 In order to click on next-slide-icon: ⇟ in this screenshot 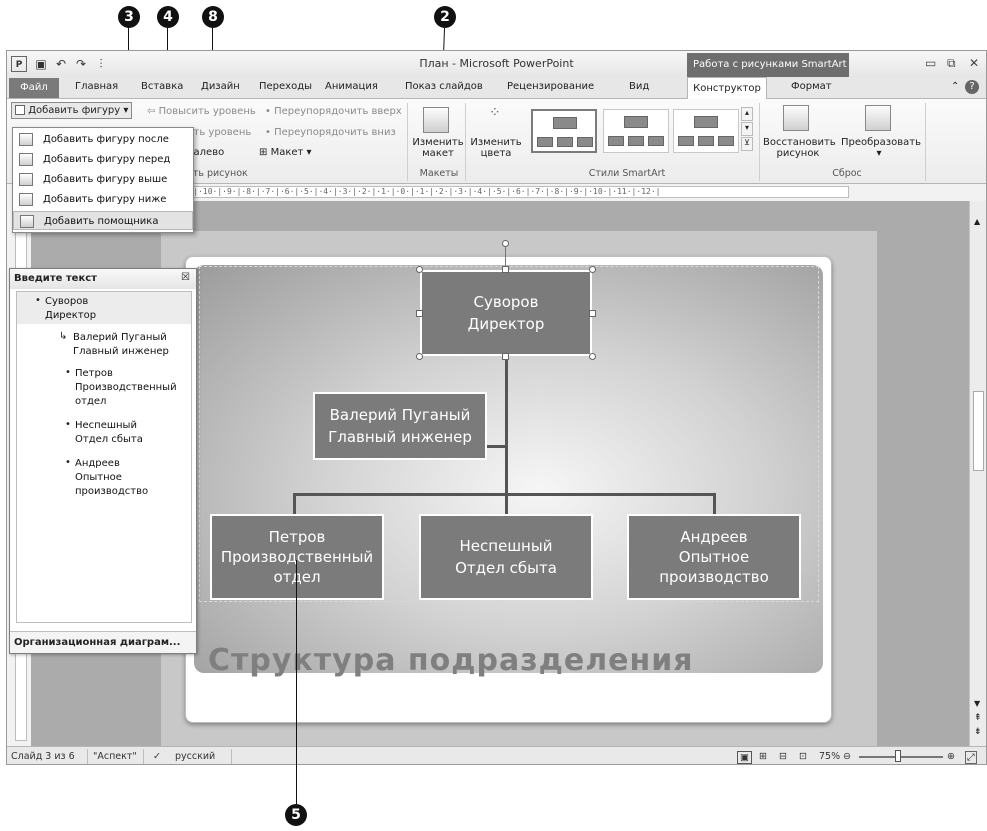, I will do `click(978, 732)`.